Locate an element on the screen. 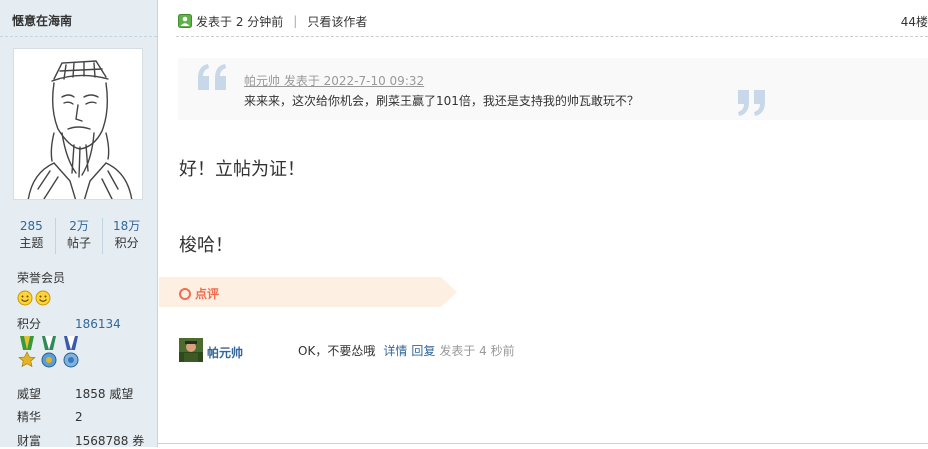 The image size is (928, 449). stat-points: 18万 积分 is located at coordinates (126, 236).